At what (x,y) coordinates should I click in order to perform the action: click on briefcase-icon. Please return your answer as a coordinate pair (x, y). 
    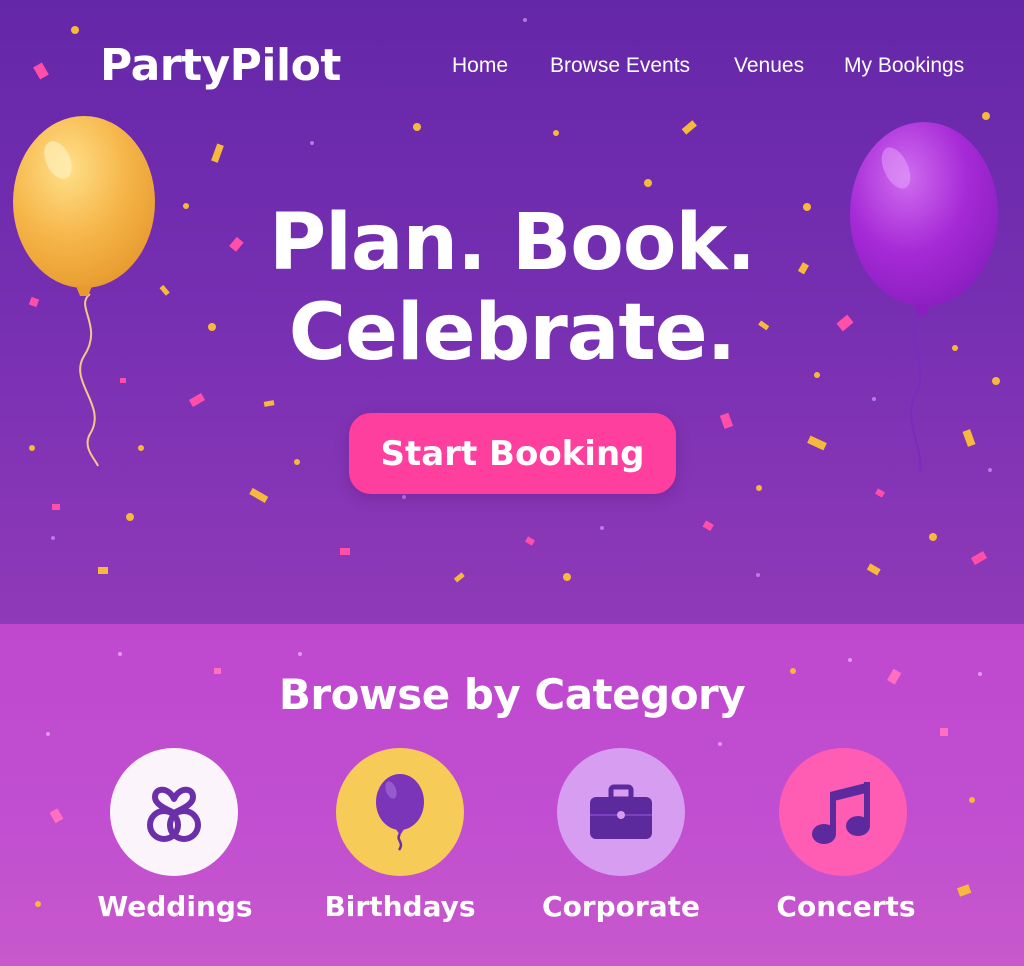
    Looking at the image, I should click on (621, 811).